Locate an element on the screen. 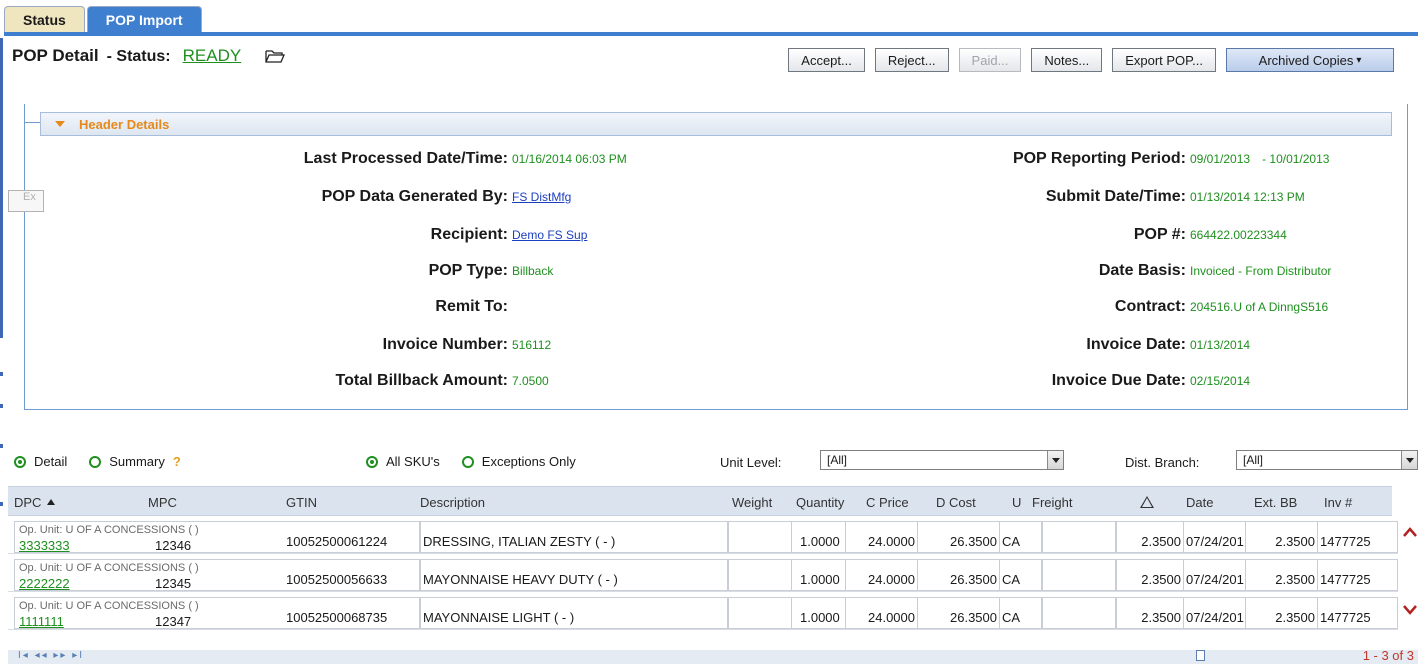 The image size is (1422, 664). help-icon: ? is located at coordinates (177, 461).